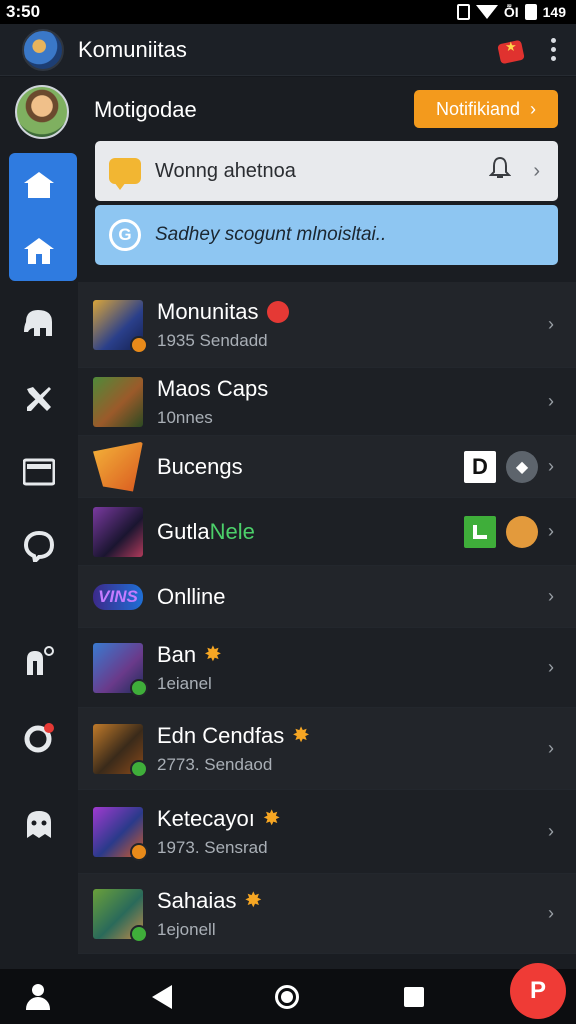  I want to click on chat-bubble-icon, so click(39, 546).